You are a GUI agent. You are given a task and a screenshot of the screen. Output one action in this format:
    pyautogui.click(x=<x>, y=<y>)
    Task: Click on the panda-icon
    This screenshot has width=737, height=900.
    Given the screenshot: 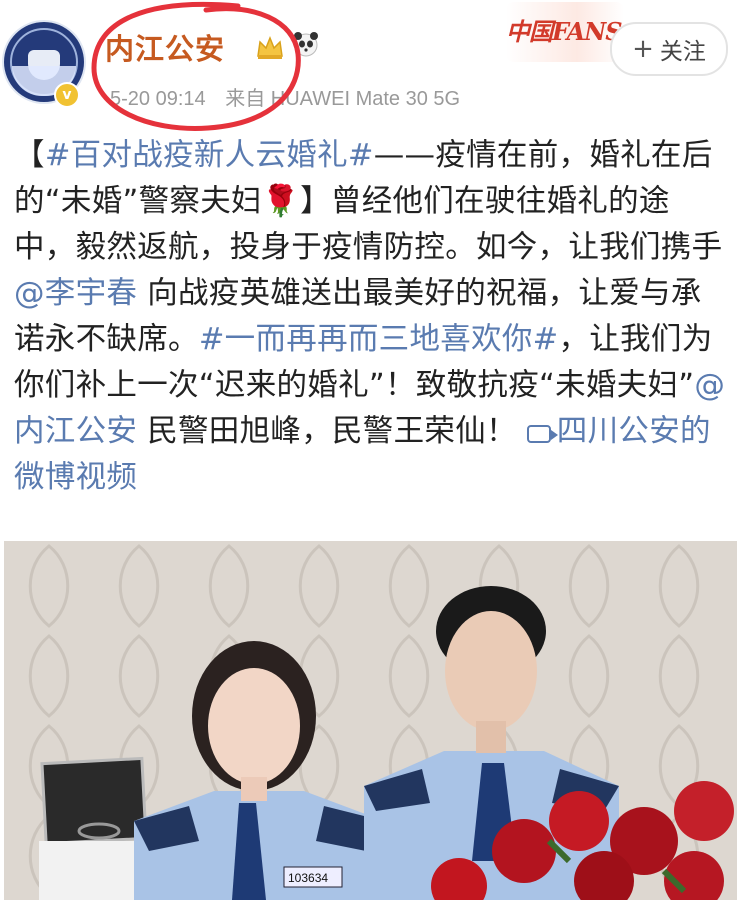 What is the action you would take?
    pyautogui.click(x=306, y=44)
    